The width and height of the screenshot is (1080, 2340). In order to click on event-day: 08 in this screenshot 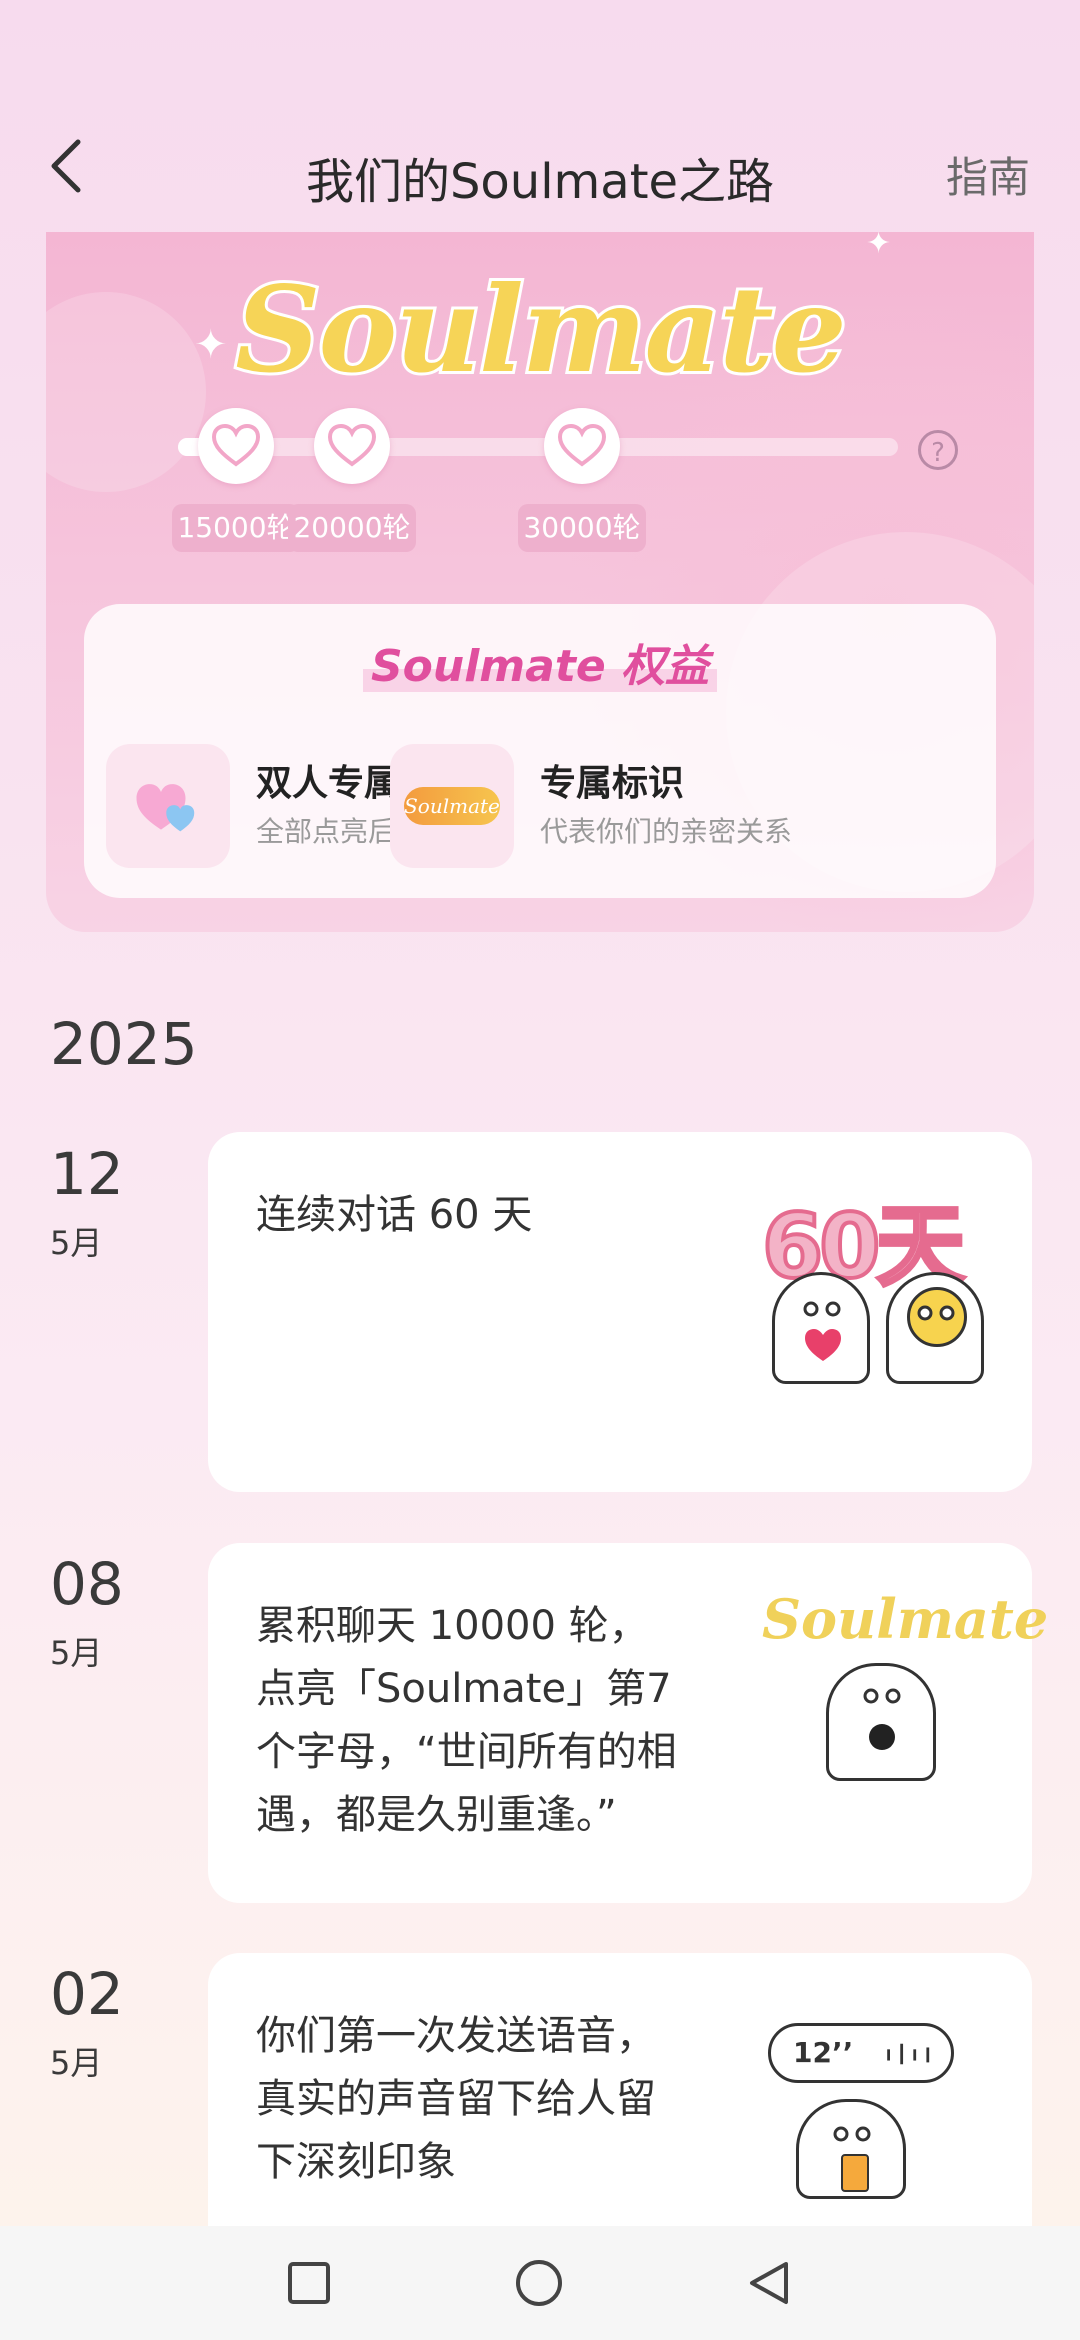, I will do `click(87, 1584)`.